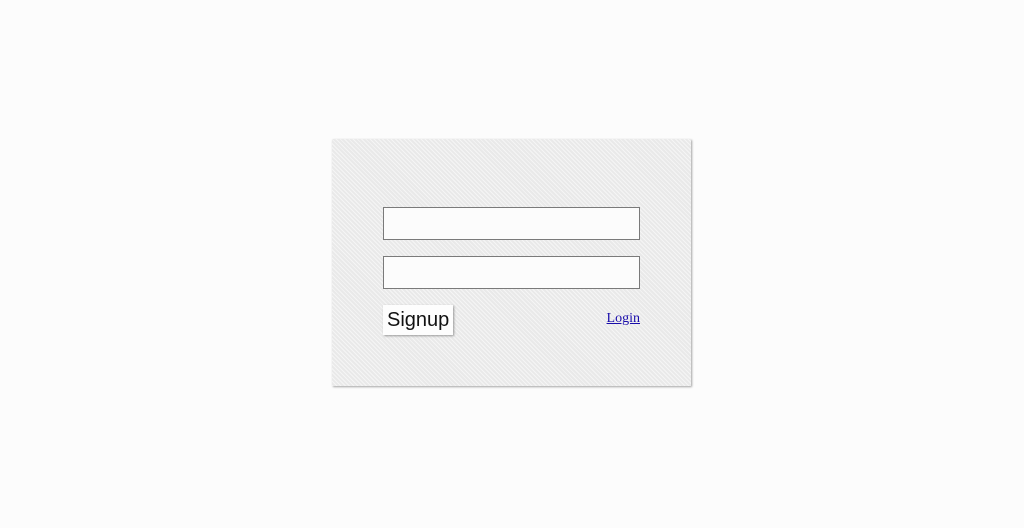 The width and height of the screenshot is (1024, 528). Describe the element at coordinates (511, 223) in the screenshot. I see `first-text-field` at that location.